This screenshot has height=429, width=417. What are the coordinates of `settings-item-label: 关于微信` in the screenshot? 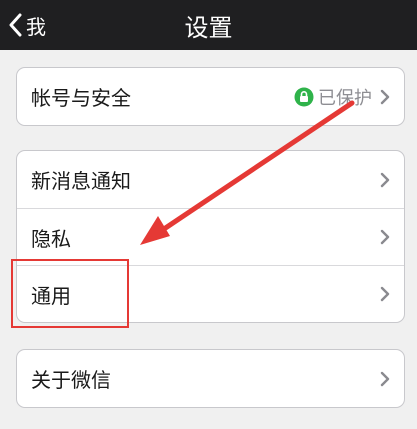 It's located at (71, 380).